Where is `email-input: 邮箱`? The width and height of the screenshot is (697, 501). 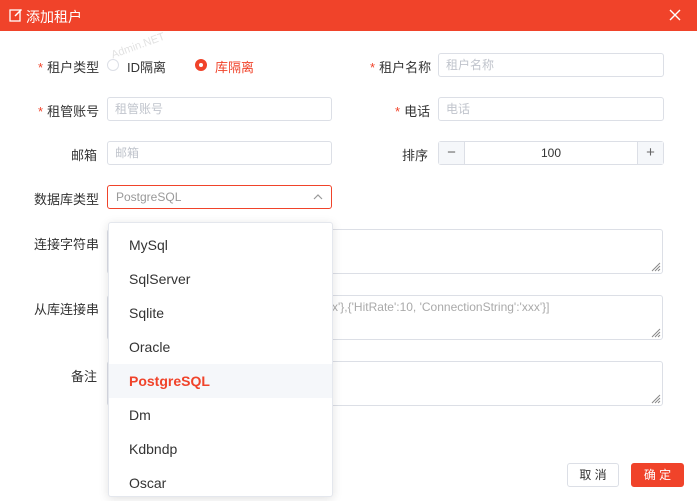 email-input: 邮箱 is located at coordinates (219, 153).